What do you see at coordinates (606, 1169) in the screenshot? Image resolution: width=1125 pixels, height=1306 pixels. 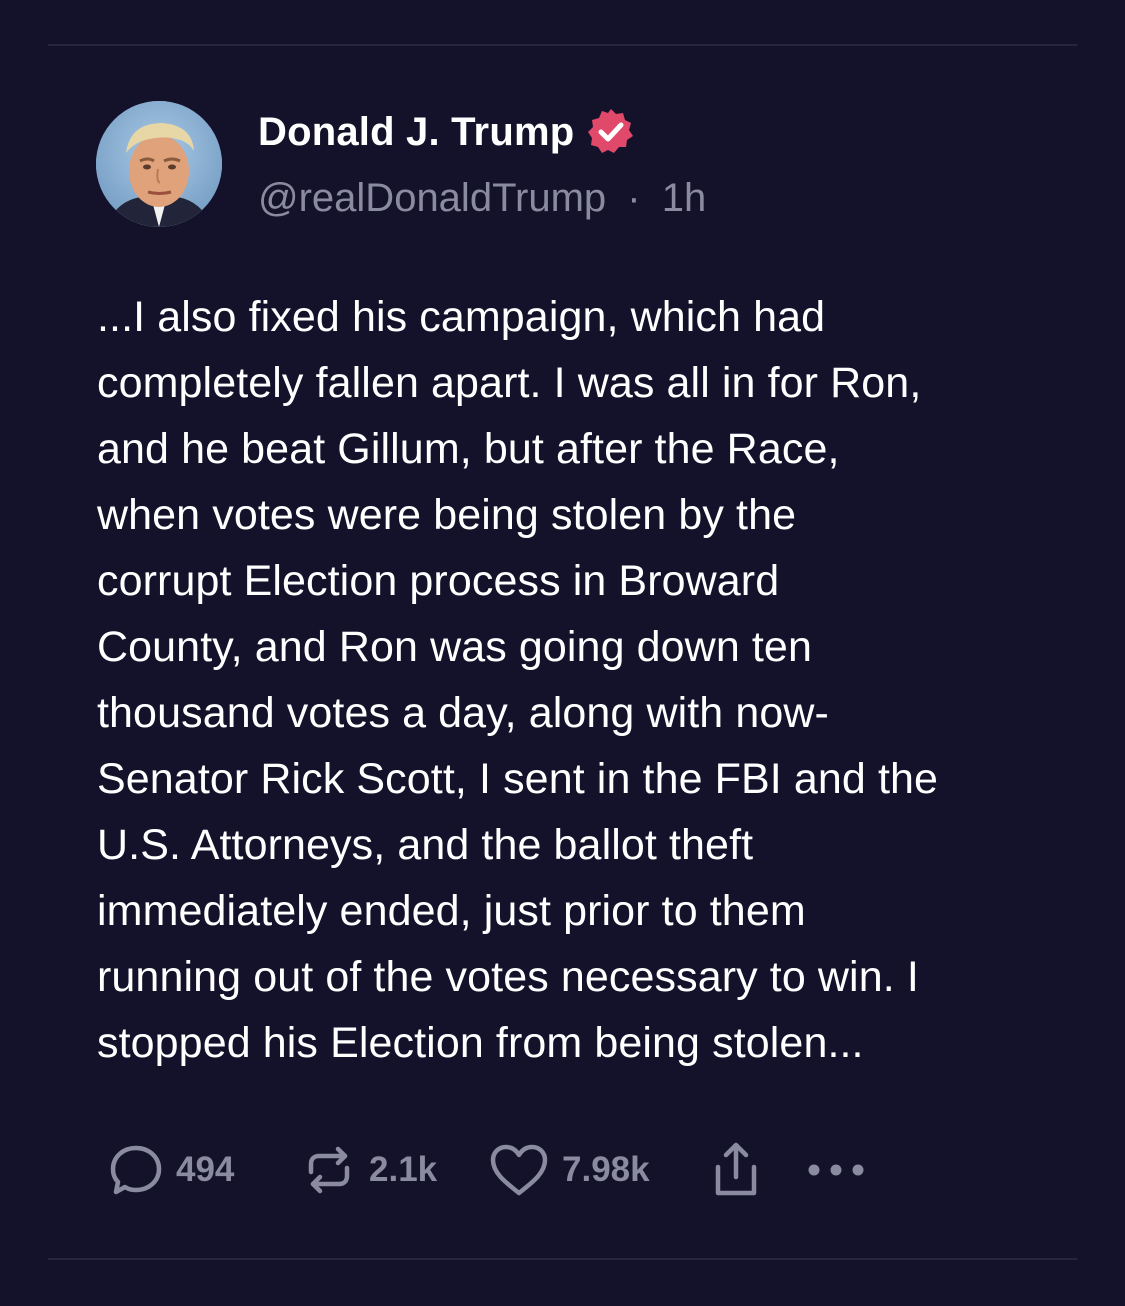 I see `like-count: 7.98k` at bounding box center [606, 1169].